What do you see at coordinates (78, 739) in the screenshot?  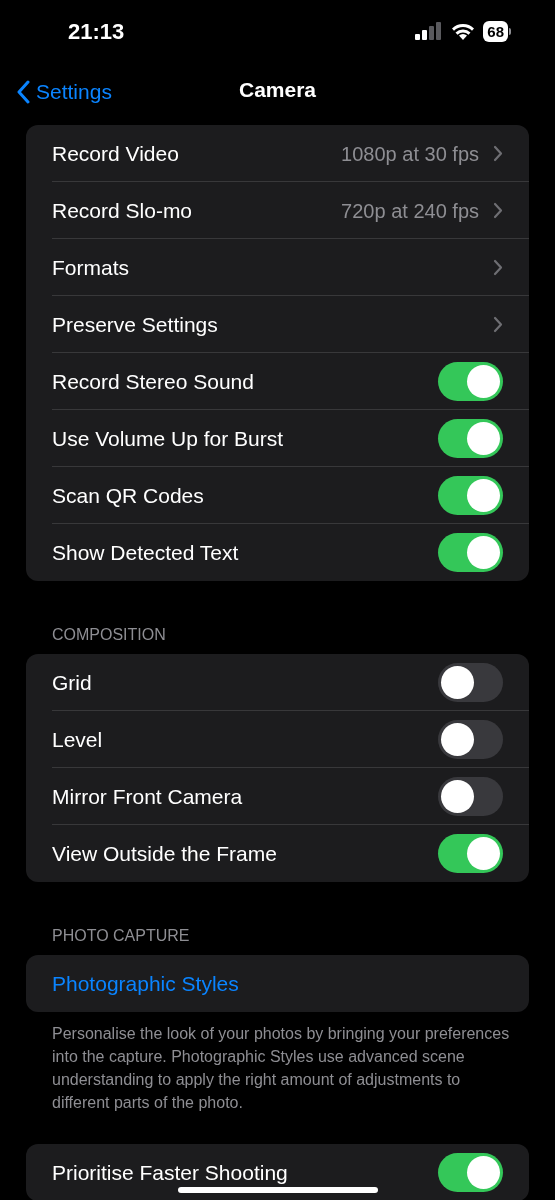 I see `row-label: Level` at bounding box center [78, 739].